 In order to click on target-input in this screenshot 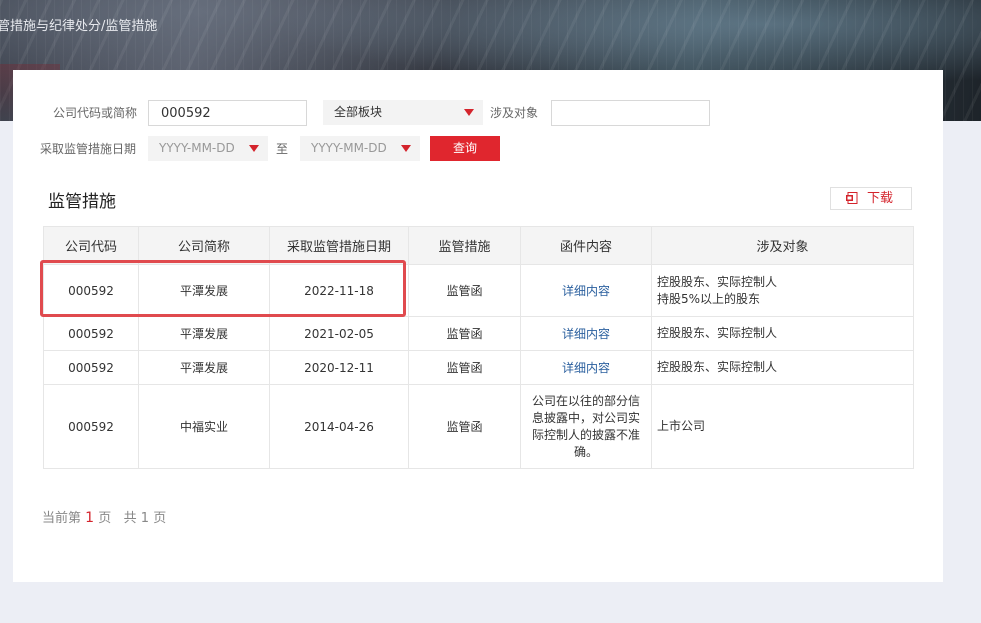, I will do `click(630, 113)`.